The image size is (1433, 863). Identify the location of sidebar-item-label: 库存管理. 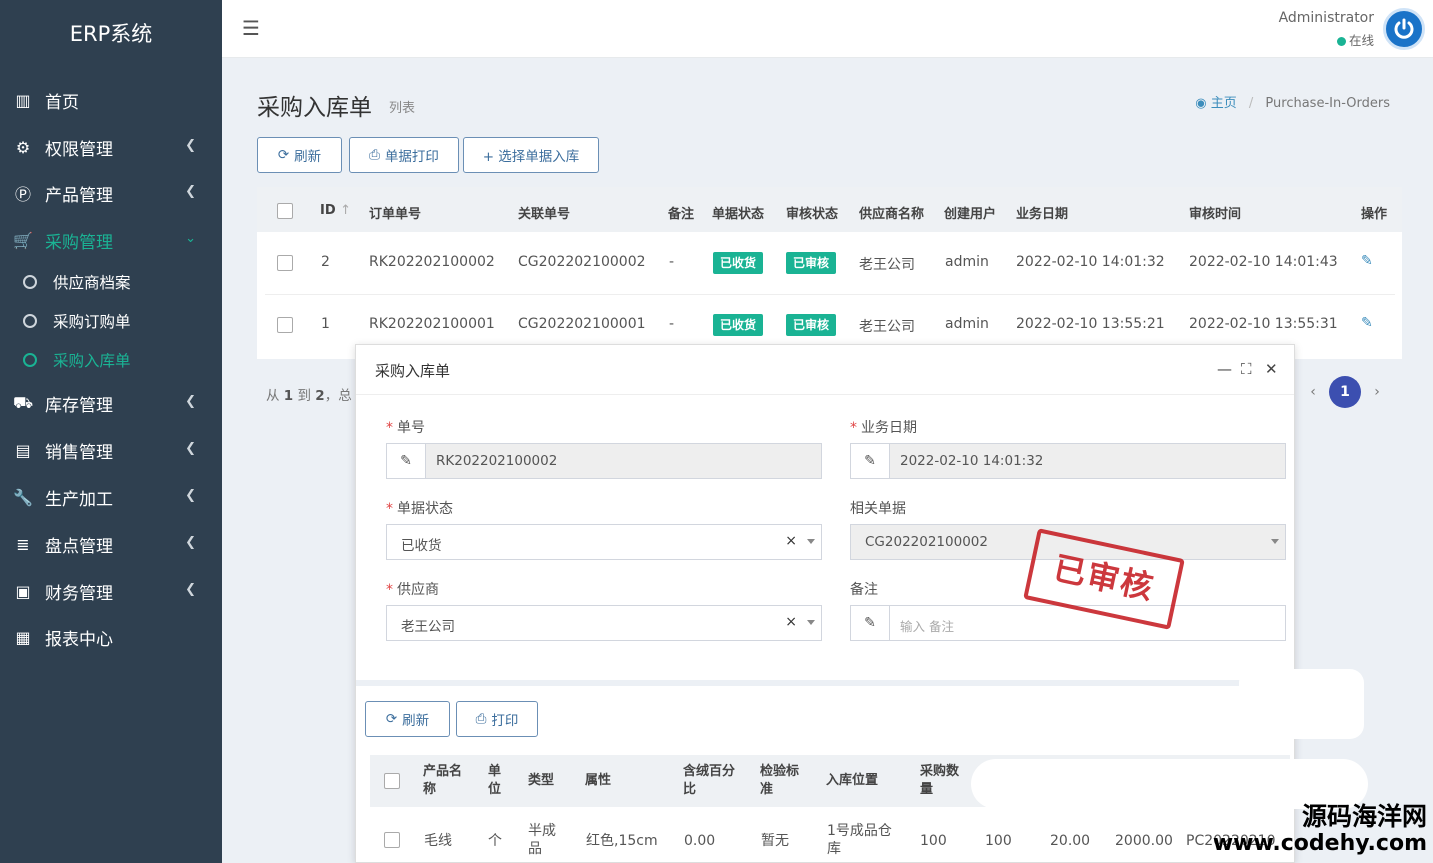
(79, 405).